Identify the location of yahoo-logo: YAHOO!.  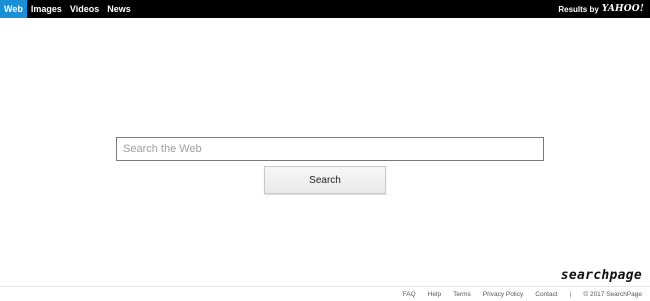
(622, 9).